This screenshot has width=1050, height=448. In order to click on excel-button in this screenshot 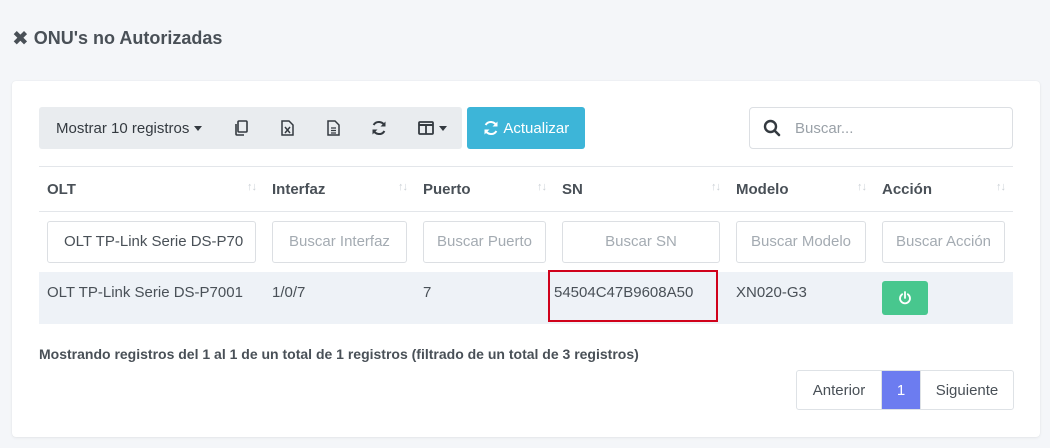, I will do `click(287, 128)`.